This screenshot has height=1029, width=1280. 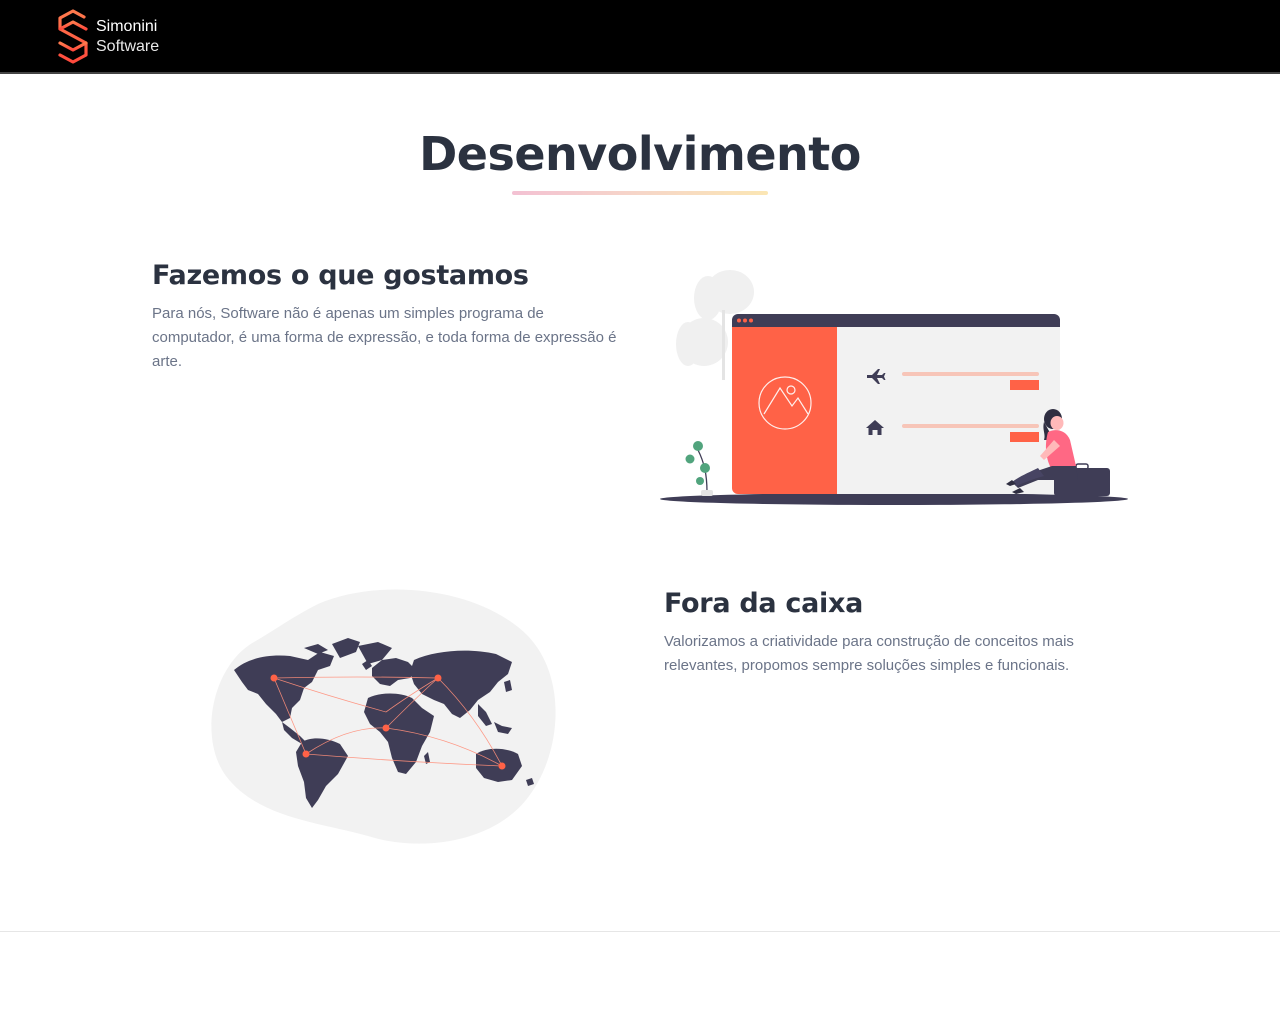 What do you see at coordinates (383, 716) in the screenshot?
I see `world-map-illustration` at bounding box center [383, 716].